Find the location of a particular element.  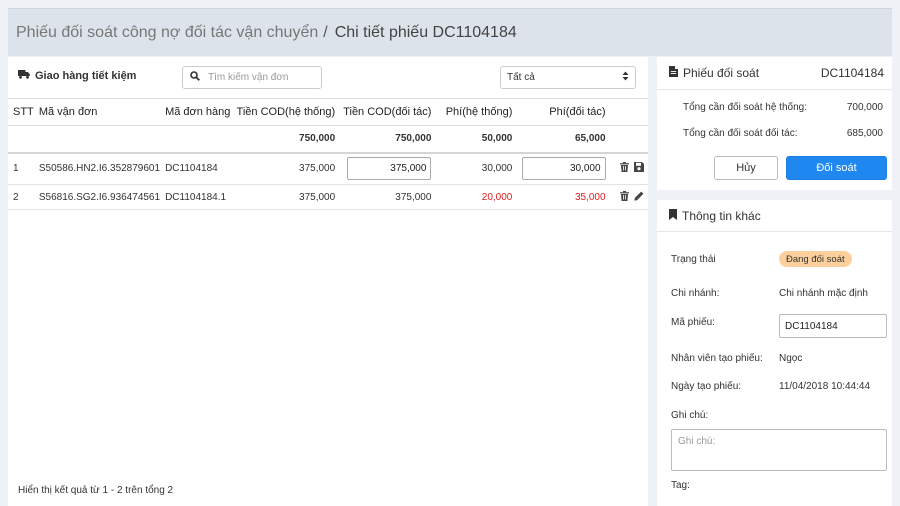

row-order-code: DC1104184 is located at coordinates (198, 168).